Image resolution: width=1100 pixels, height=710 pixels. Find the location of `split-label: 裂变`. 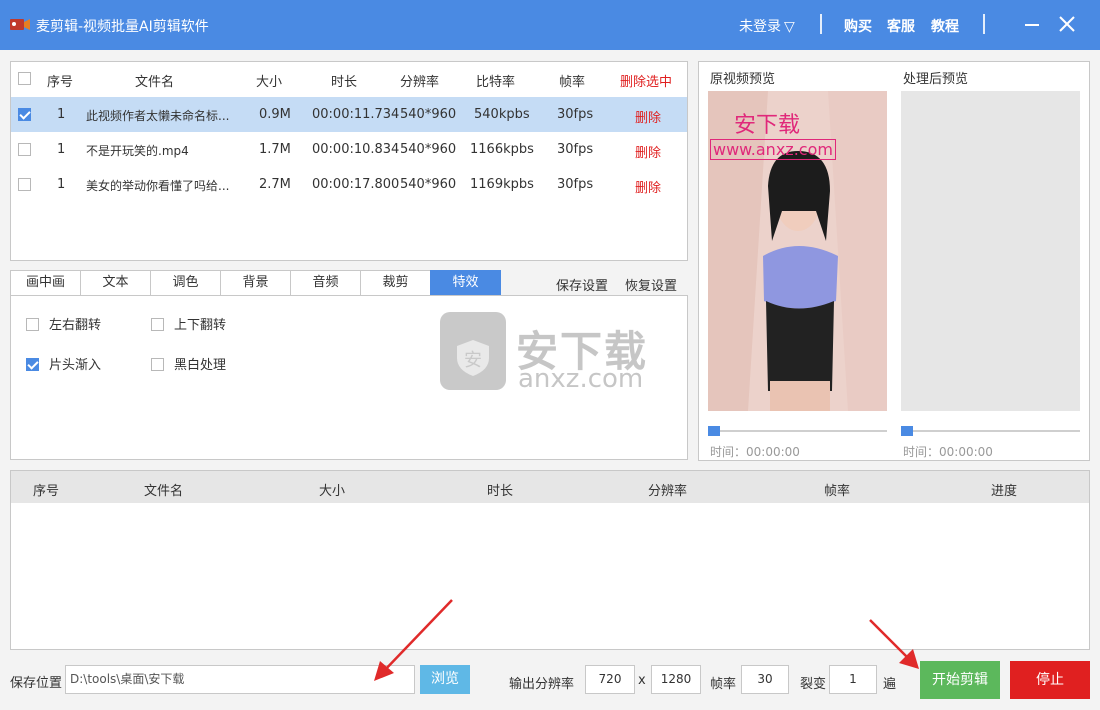

split-label: 裂变 is located at coordinates (813, 684).